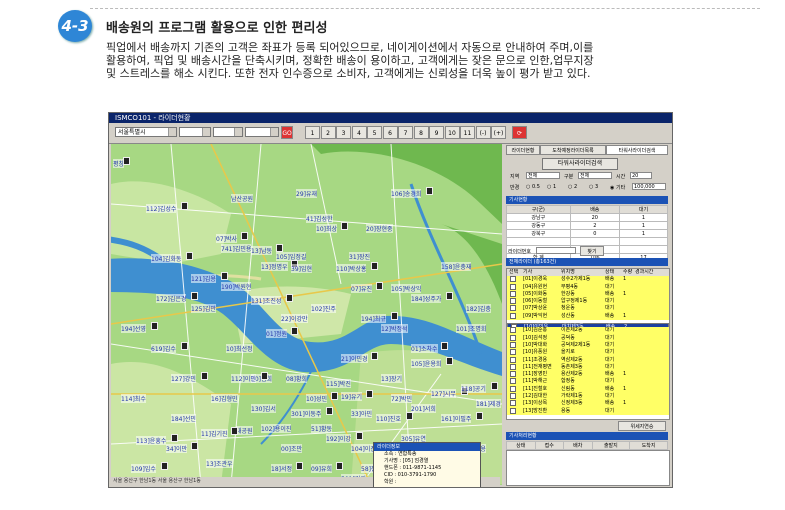  Describe the element at coordinates (338, 438) in the screenshot. I see `rider-marker-label: 192]이강` at that location.